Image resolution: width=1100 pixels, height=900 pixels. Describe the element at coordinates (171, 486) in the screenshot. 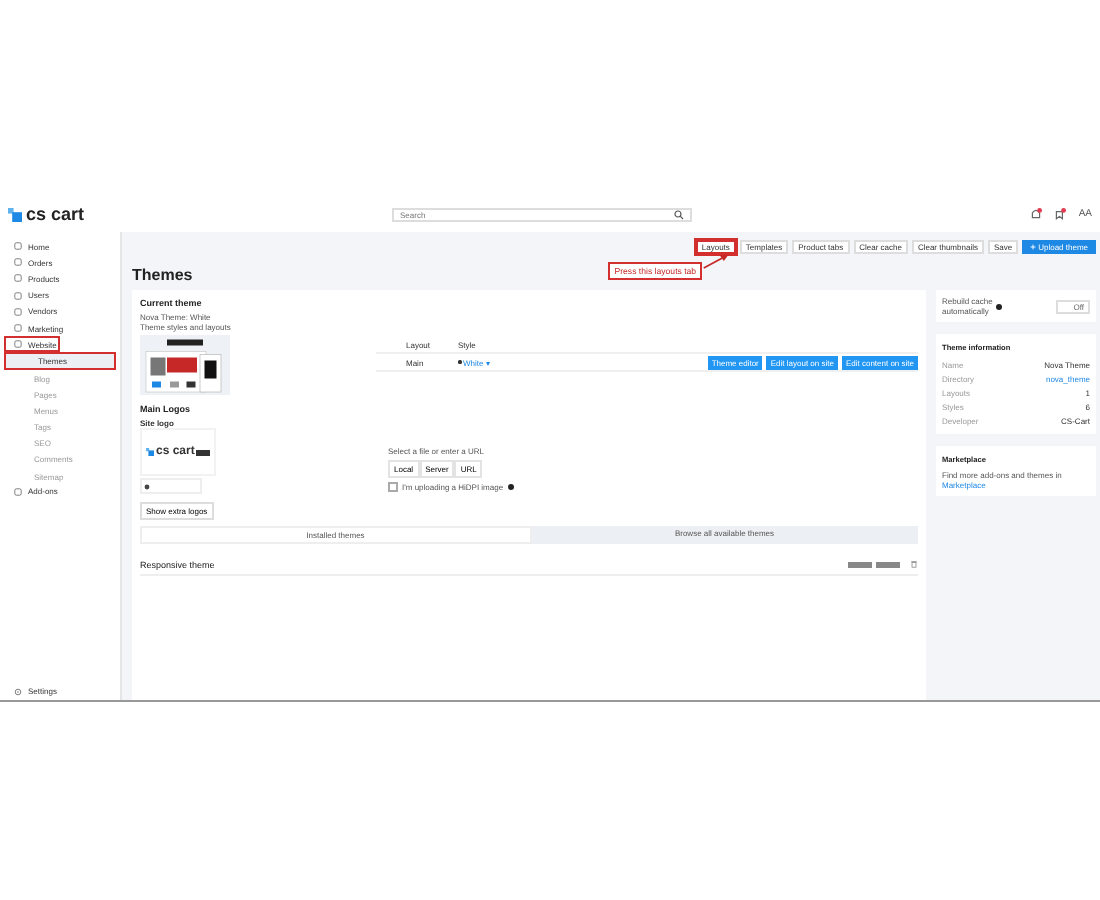

I see `alt-text-field` at that location.